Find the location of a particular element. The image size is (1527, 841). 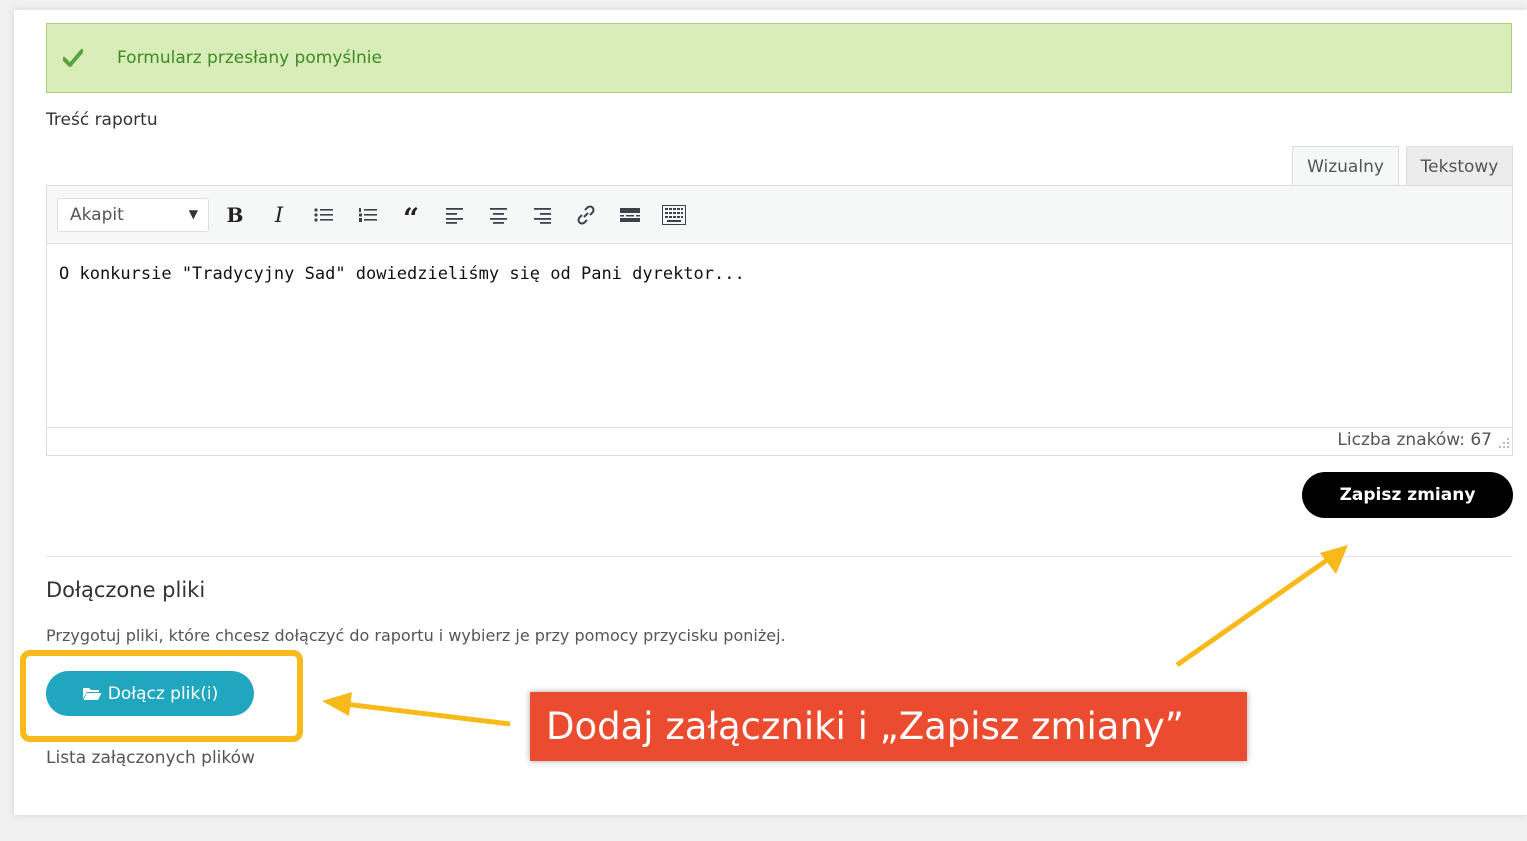

attach-button-highlight is located at coordinates (161, 696).